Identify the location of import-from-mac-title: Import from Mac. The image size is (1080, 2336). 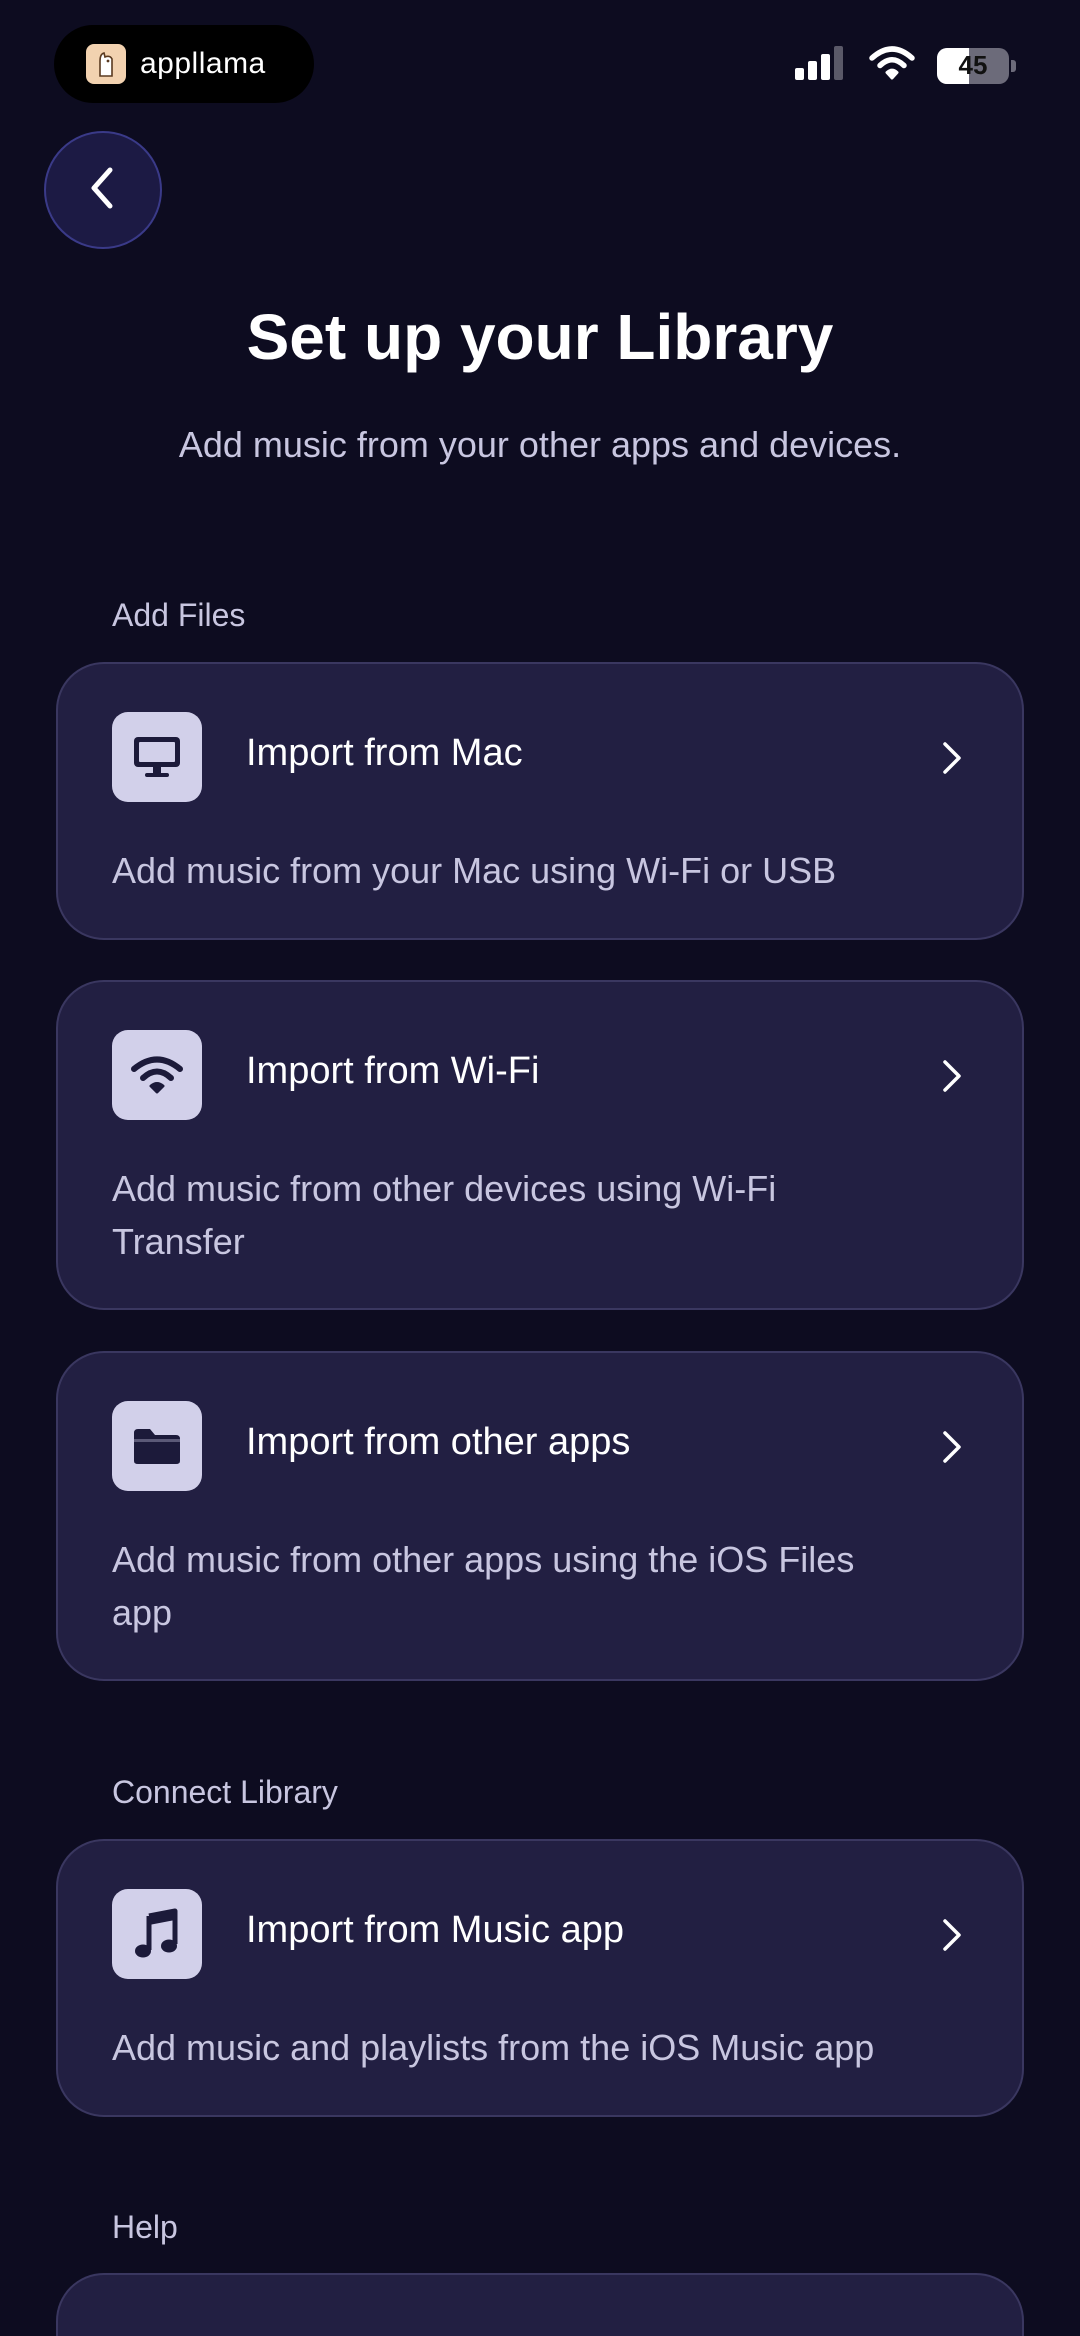
(384, 753).